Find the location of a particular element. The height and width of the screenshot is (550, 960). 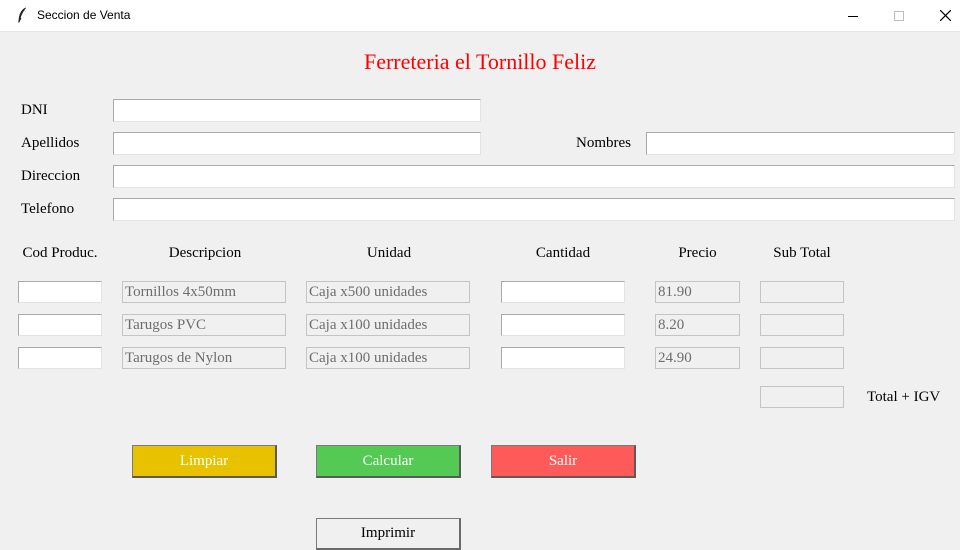

header-cantidad: Cantidad is located at coordinates (563, 253).